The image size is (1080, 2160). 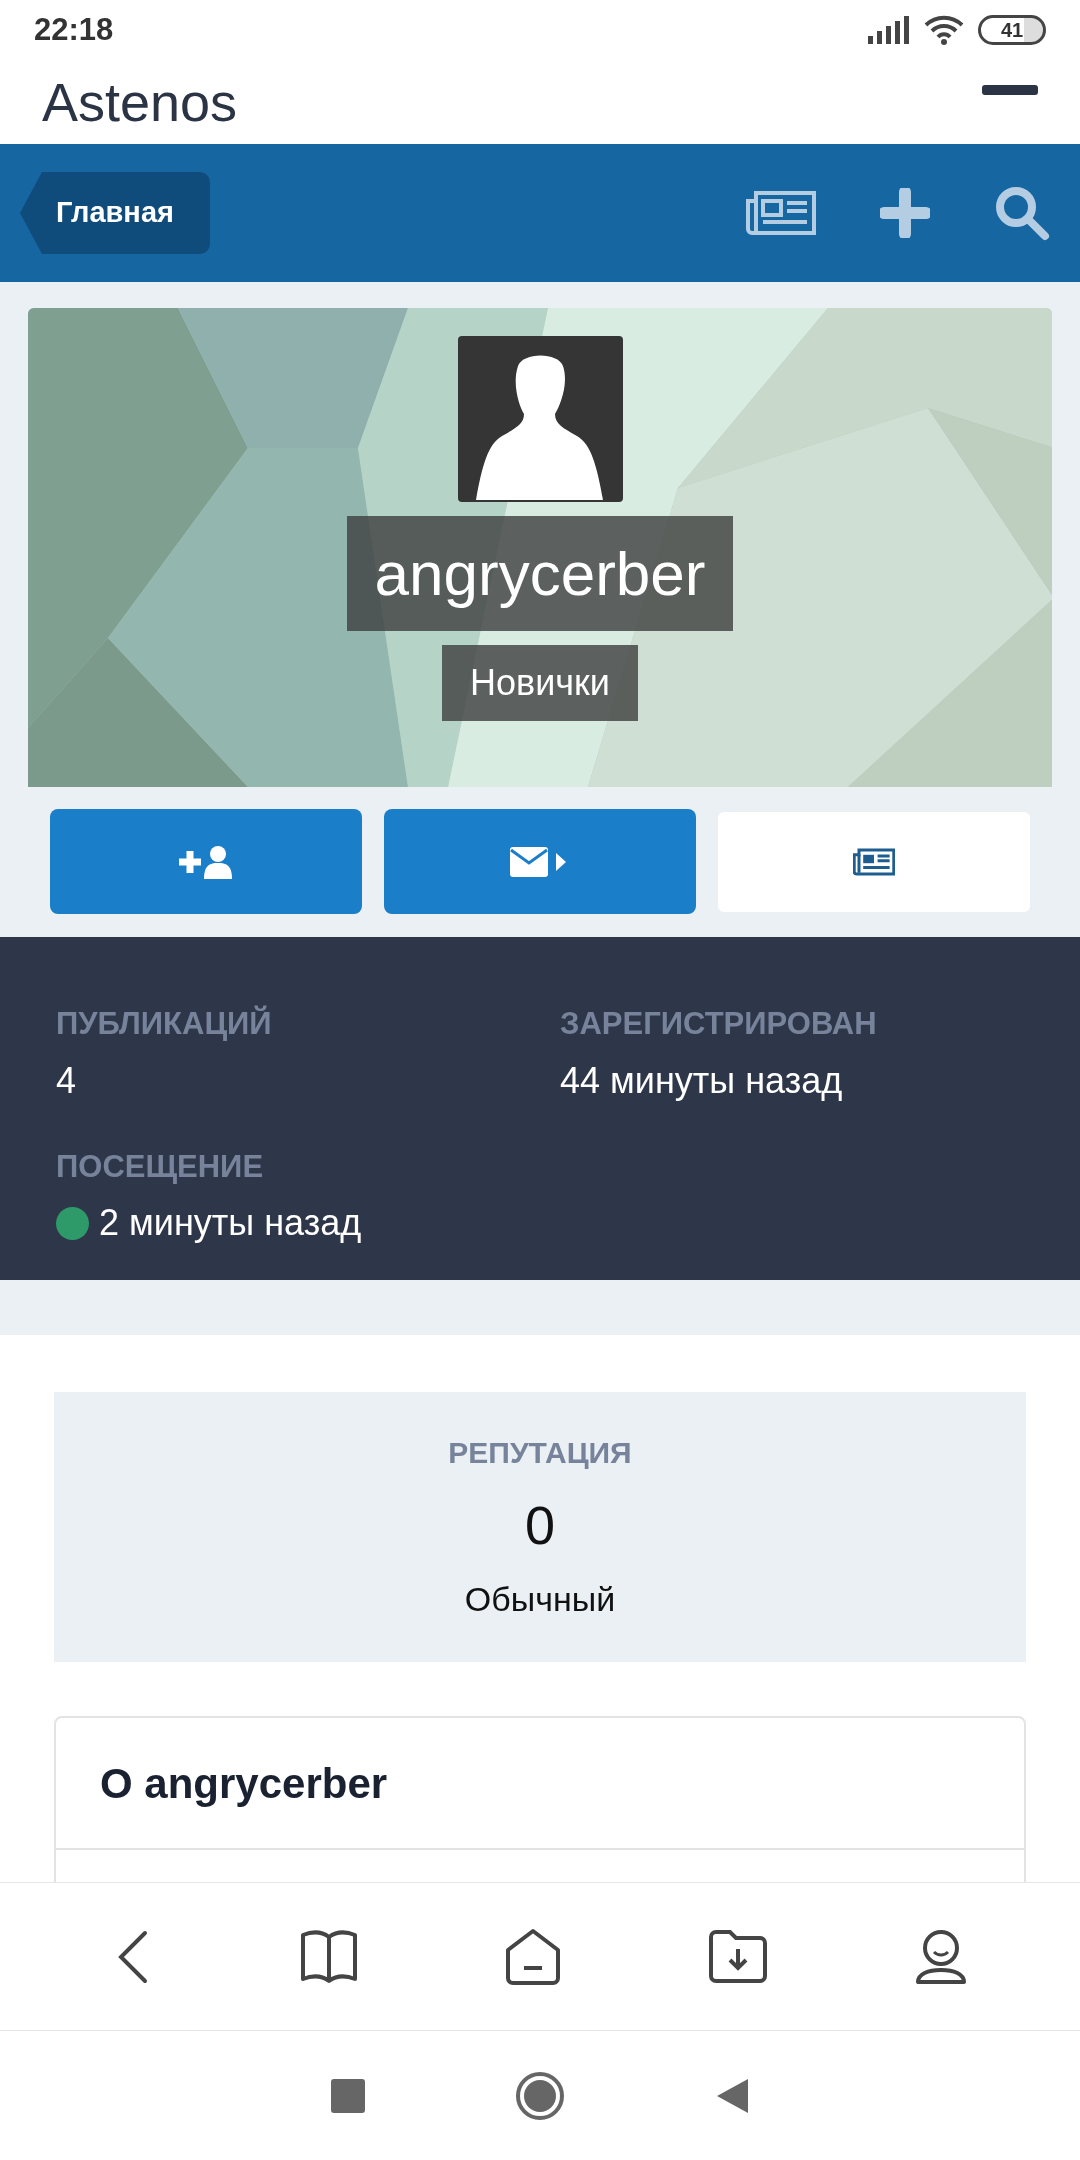 What do you see at coordinates (66, 1080) in the screenshot?
I see `stat-value: 4` at bounding box center [66, 1080].